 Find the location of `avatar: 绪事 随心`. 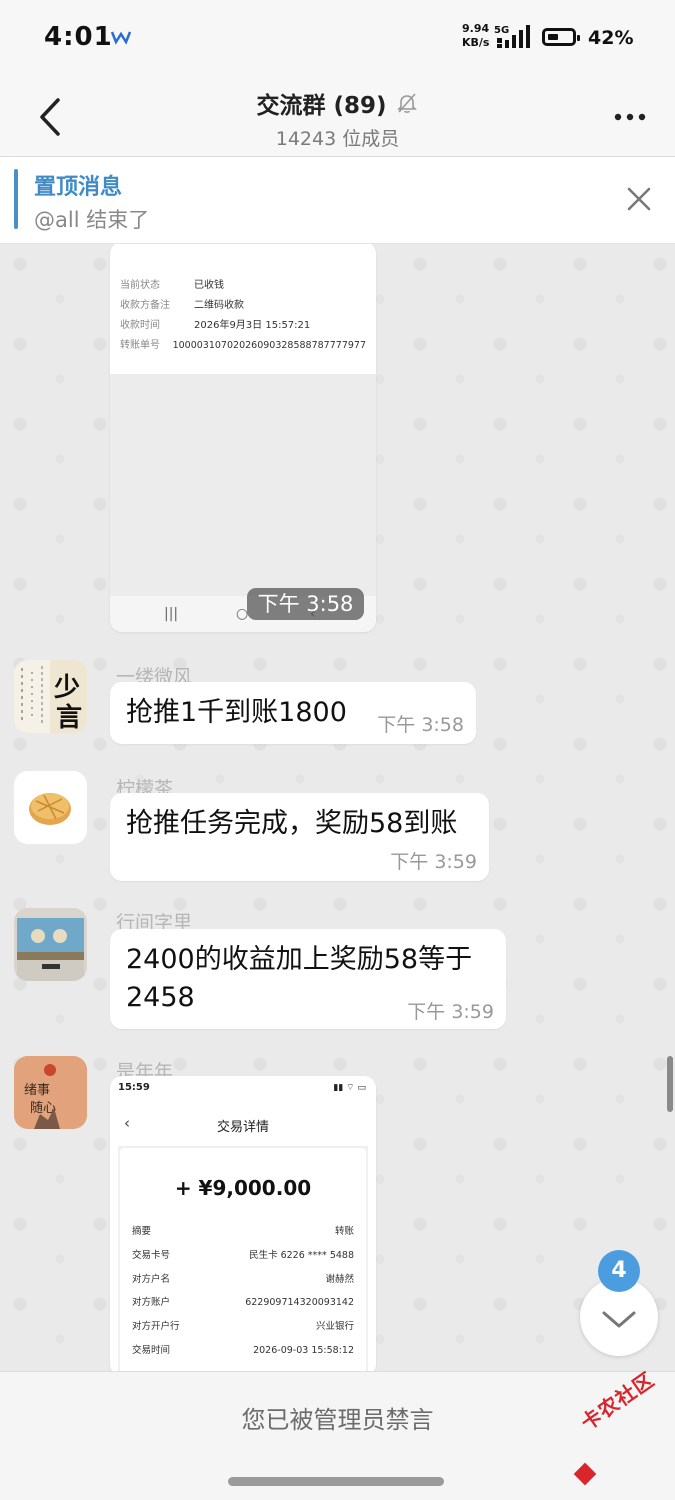

avatar: 绪事 随心 is located at coordinates (50, 1092).